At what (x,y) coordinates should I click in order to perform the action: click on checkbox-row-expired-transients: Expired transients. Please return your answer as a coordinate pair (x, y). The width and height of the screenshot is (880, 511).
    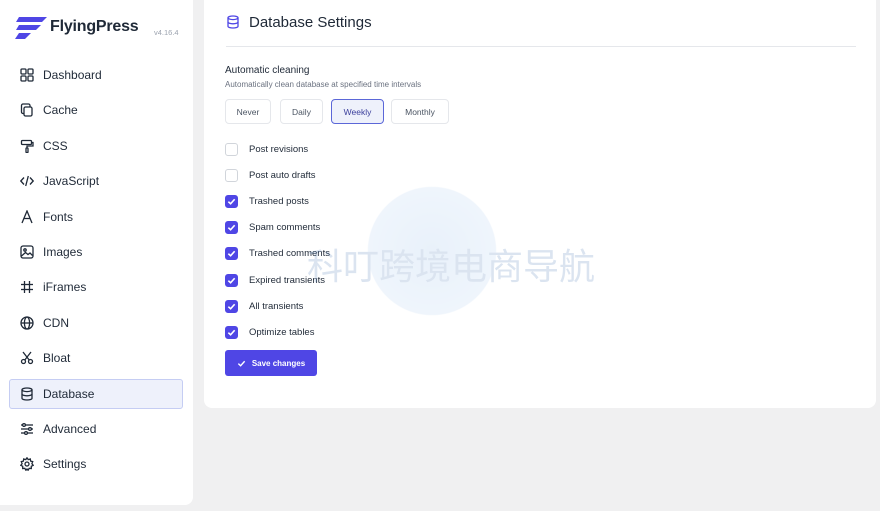
    Looking at the image, I should click on (277, 280).